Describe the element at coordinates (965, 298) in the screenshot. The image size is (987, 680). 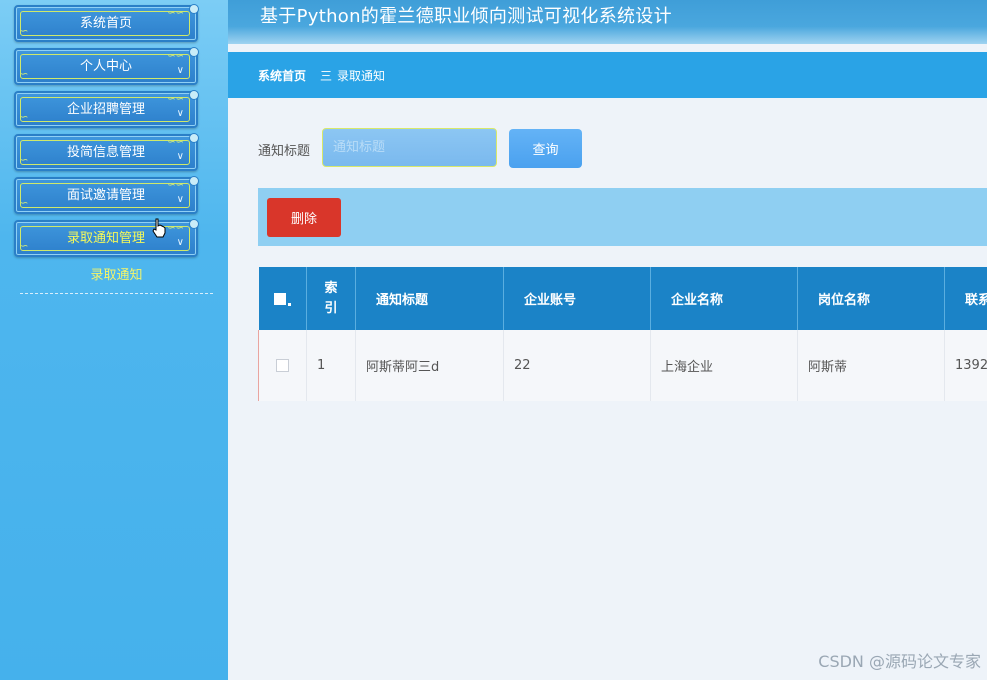
I see `column-header-contact: 联系` at that location.